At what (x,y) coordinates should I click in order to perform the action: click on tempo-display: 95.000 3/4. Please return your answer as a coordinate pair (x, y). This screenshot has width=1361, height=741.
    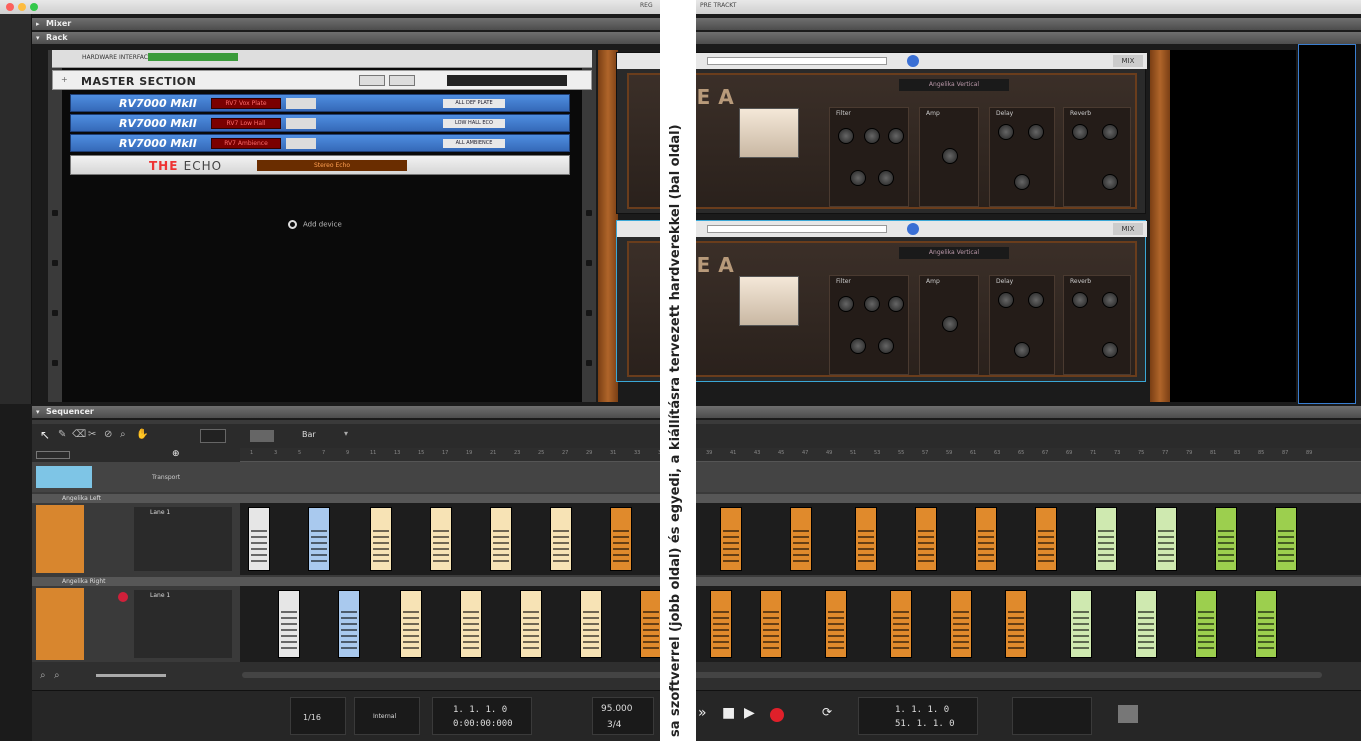
    Looking at the image, I should click on (623, 716).